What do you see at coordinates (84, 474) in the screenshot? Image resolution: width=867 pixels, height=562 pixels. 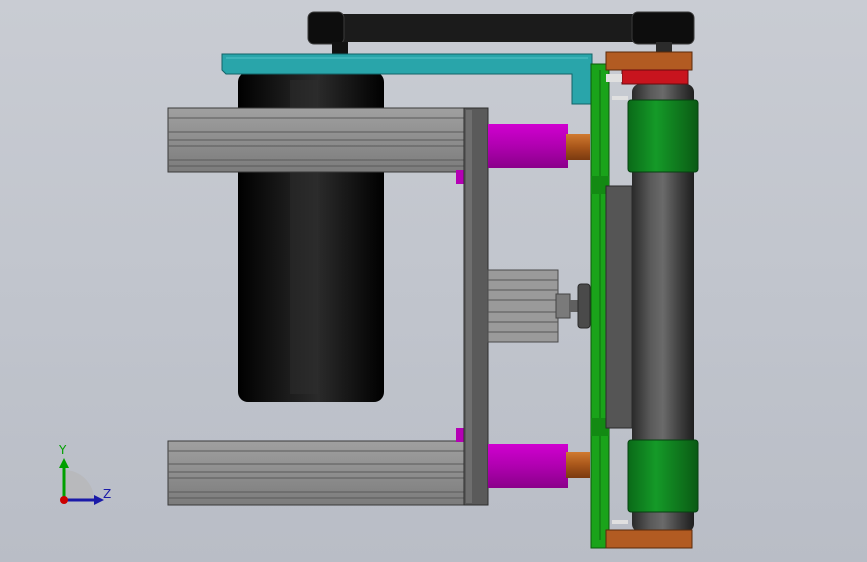 I see `axis-triad: Y Z` at bounding box center [84, 474].